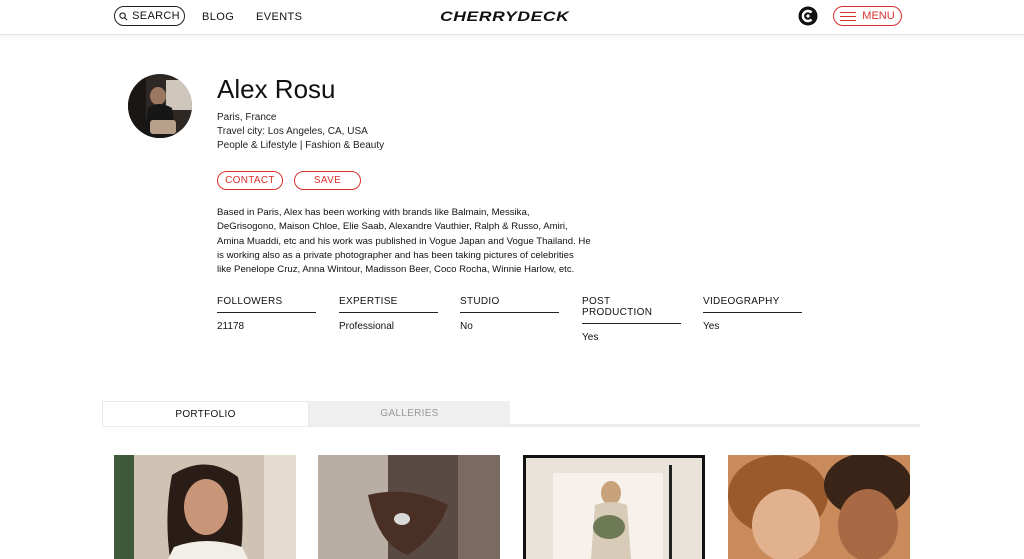 The image size is (1024, 559). I want to click on nav-link-blog: BLOG, so click(218, 17).